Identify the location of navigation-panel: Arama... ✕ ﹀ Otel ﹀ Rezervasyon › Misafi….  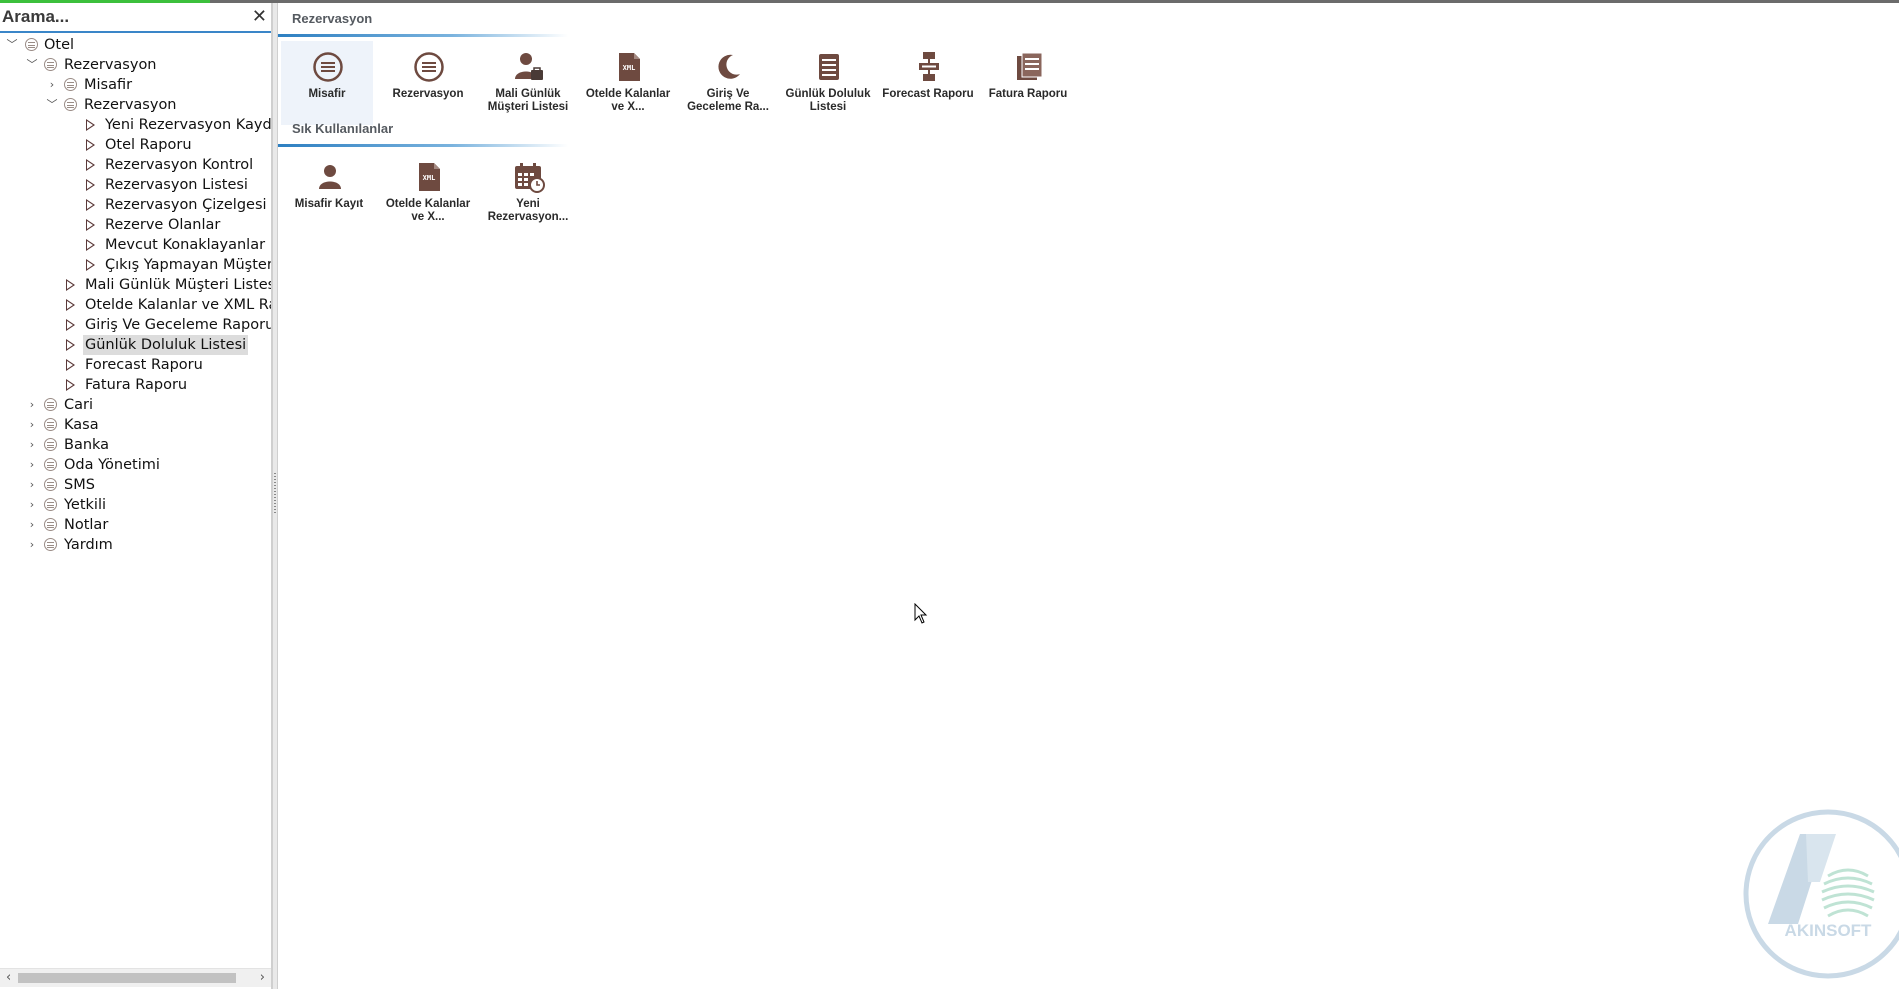
(136, 496).